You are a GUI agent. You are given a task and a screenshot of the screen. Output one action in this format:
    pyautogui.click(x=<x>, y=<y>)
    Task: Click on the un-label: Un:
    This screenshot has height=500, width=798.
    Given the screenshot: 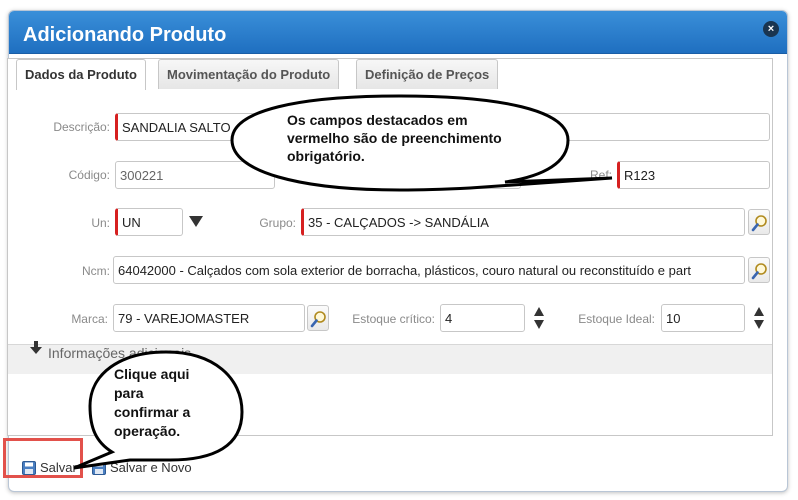 What is the action you would take?
    pyautogui.click(x=100, y=223)
    